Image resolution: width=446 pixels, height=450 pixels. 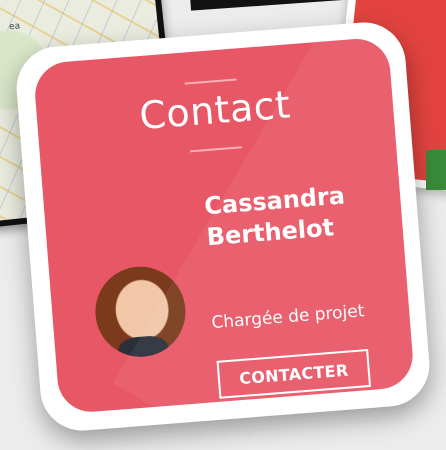 What do you see at coordinates (274, 201) in the screenshot?
I see `contact-first-name: Cassandra` at bounding box center [274, 201].